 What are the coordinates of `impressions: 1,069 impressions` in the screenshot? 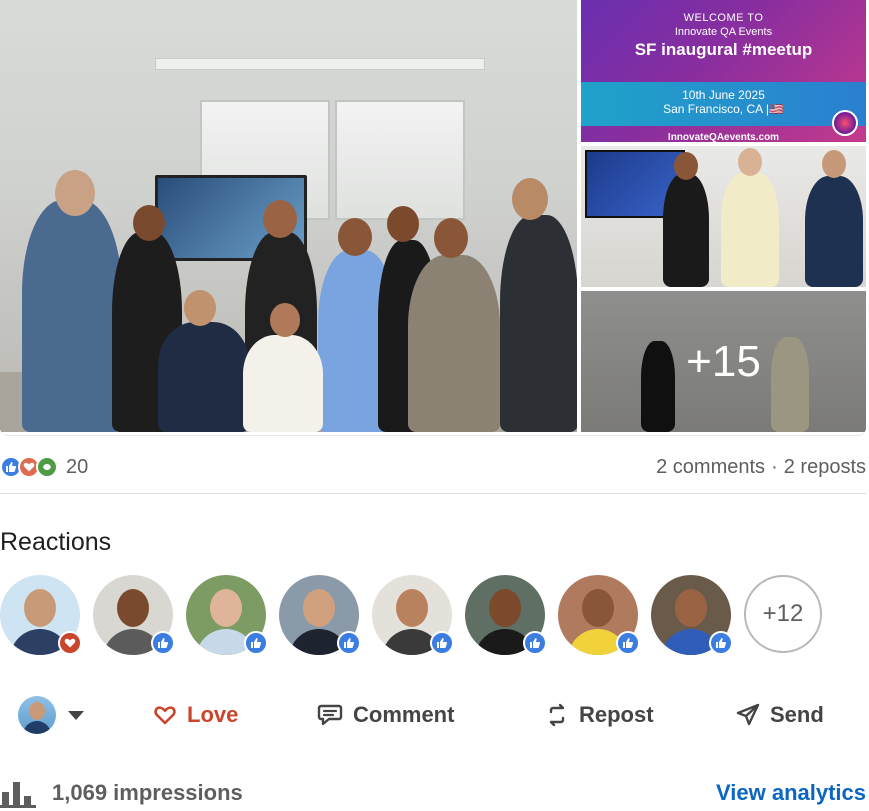 It's located at (121, 793).